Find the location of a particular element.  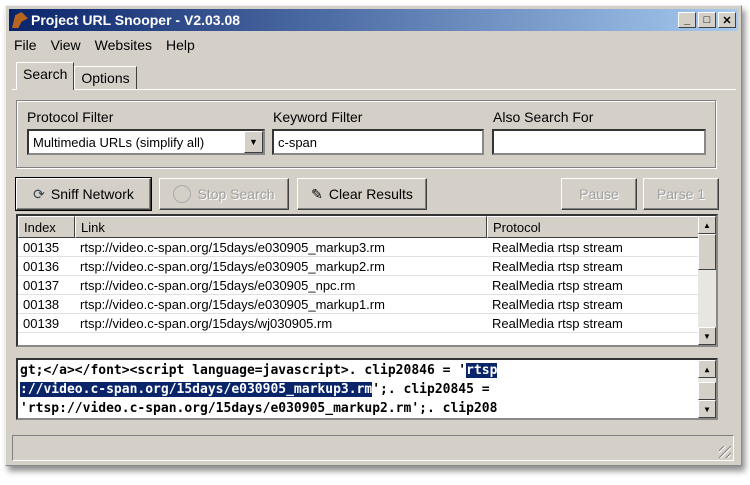

pause-button: Pause is located at coordinates (599, 194).